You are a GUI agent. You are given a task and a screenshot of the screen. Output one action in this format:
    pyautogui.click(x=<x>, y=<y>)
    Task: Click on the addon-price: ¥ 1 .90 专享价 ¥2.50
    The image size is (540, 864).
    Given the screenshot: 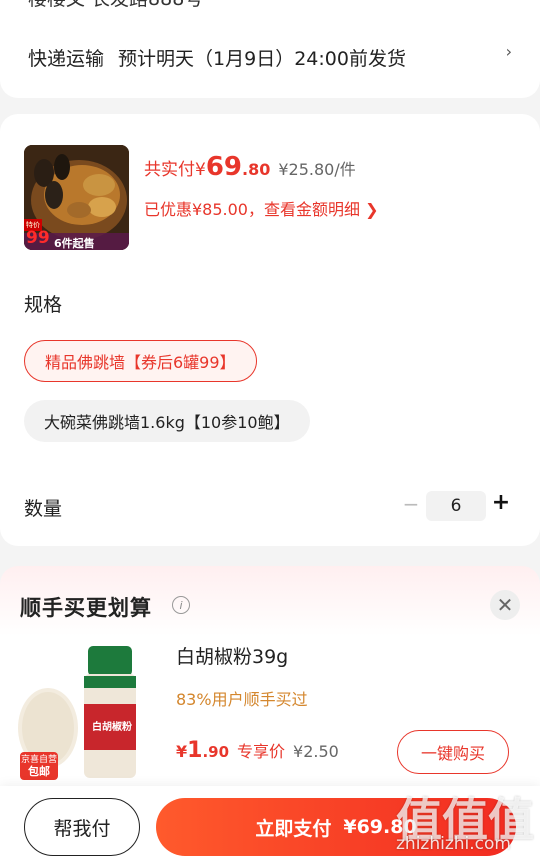 What is the action you would take?
    pyautogui.click(x=257, y=750)
    